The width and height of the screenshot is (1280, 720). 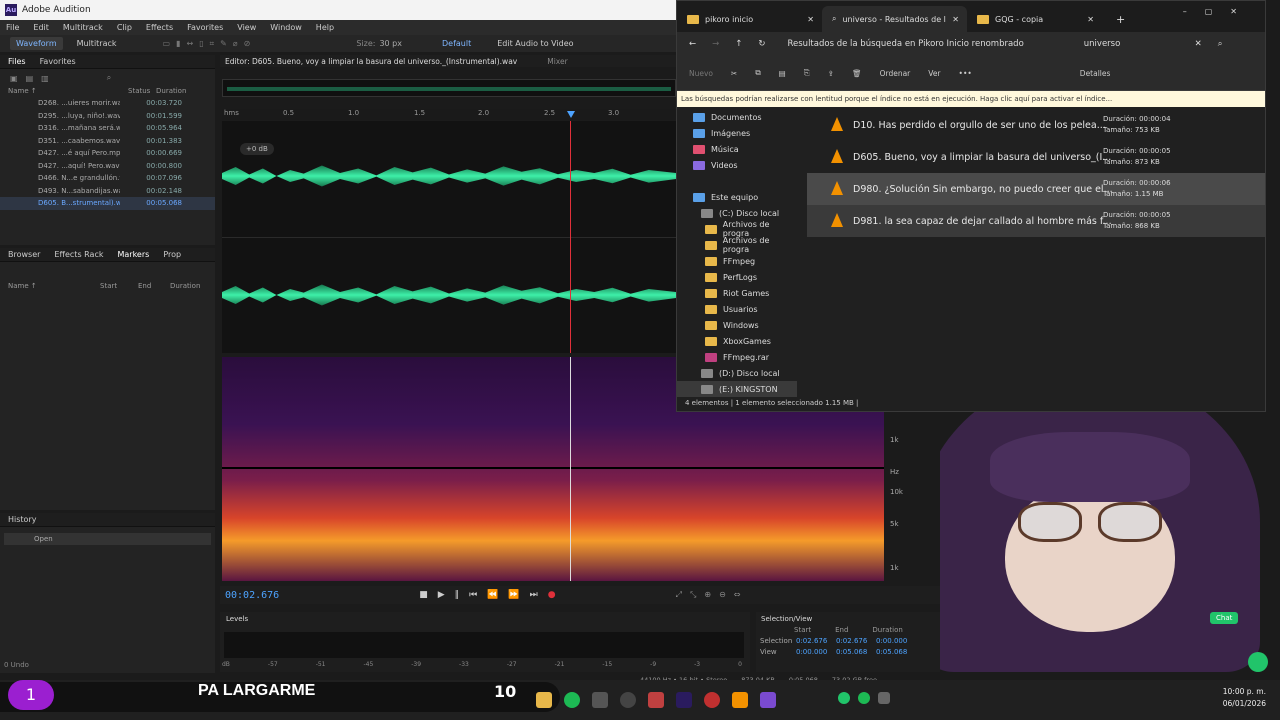 I want to click on refresh-icon: ↻, so click(x=761, y=44).